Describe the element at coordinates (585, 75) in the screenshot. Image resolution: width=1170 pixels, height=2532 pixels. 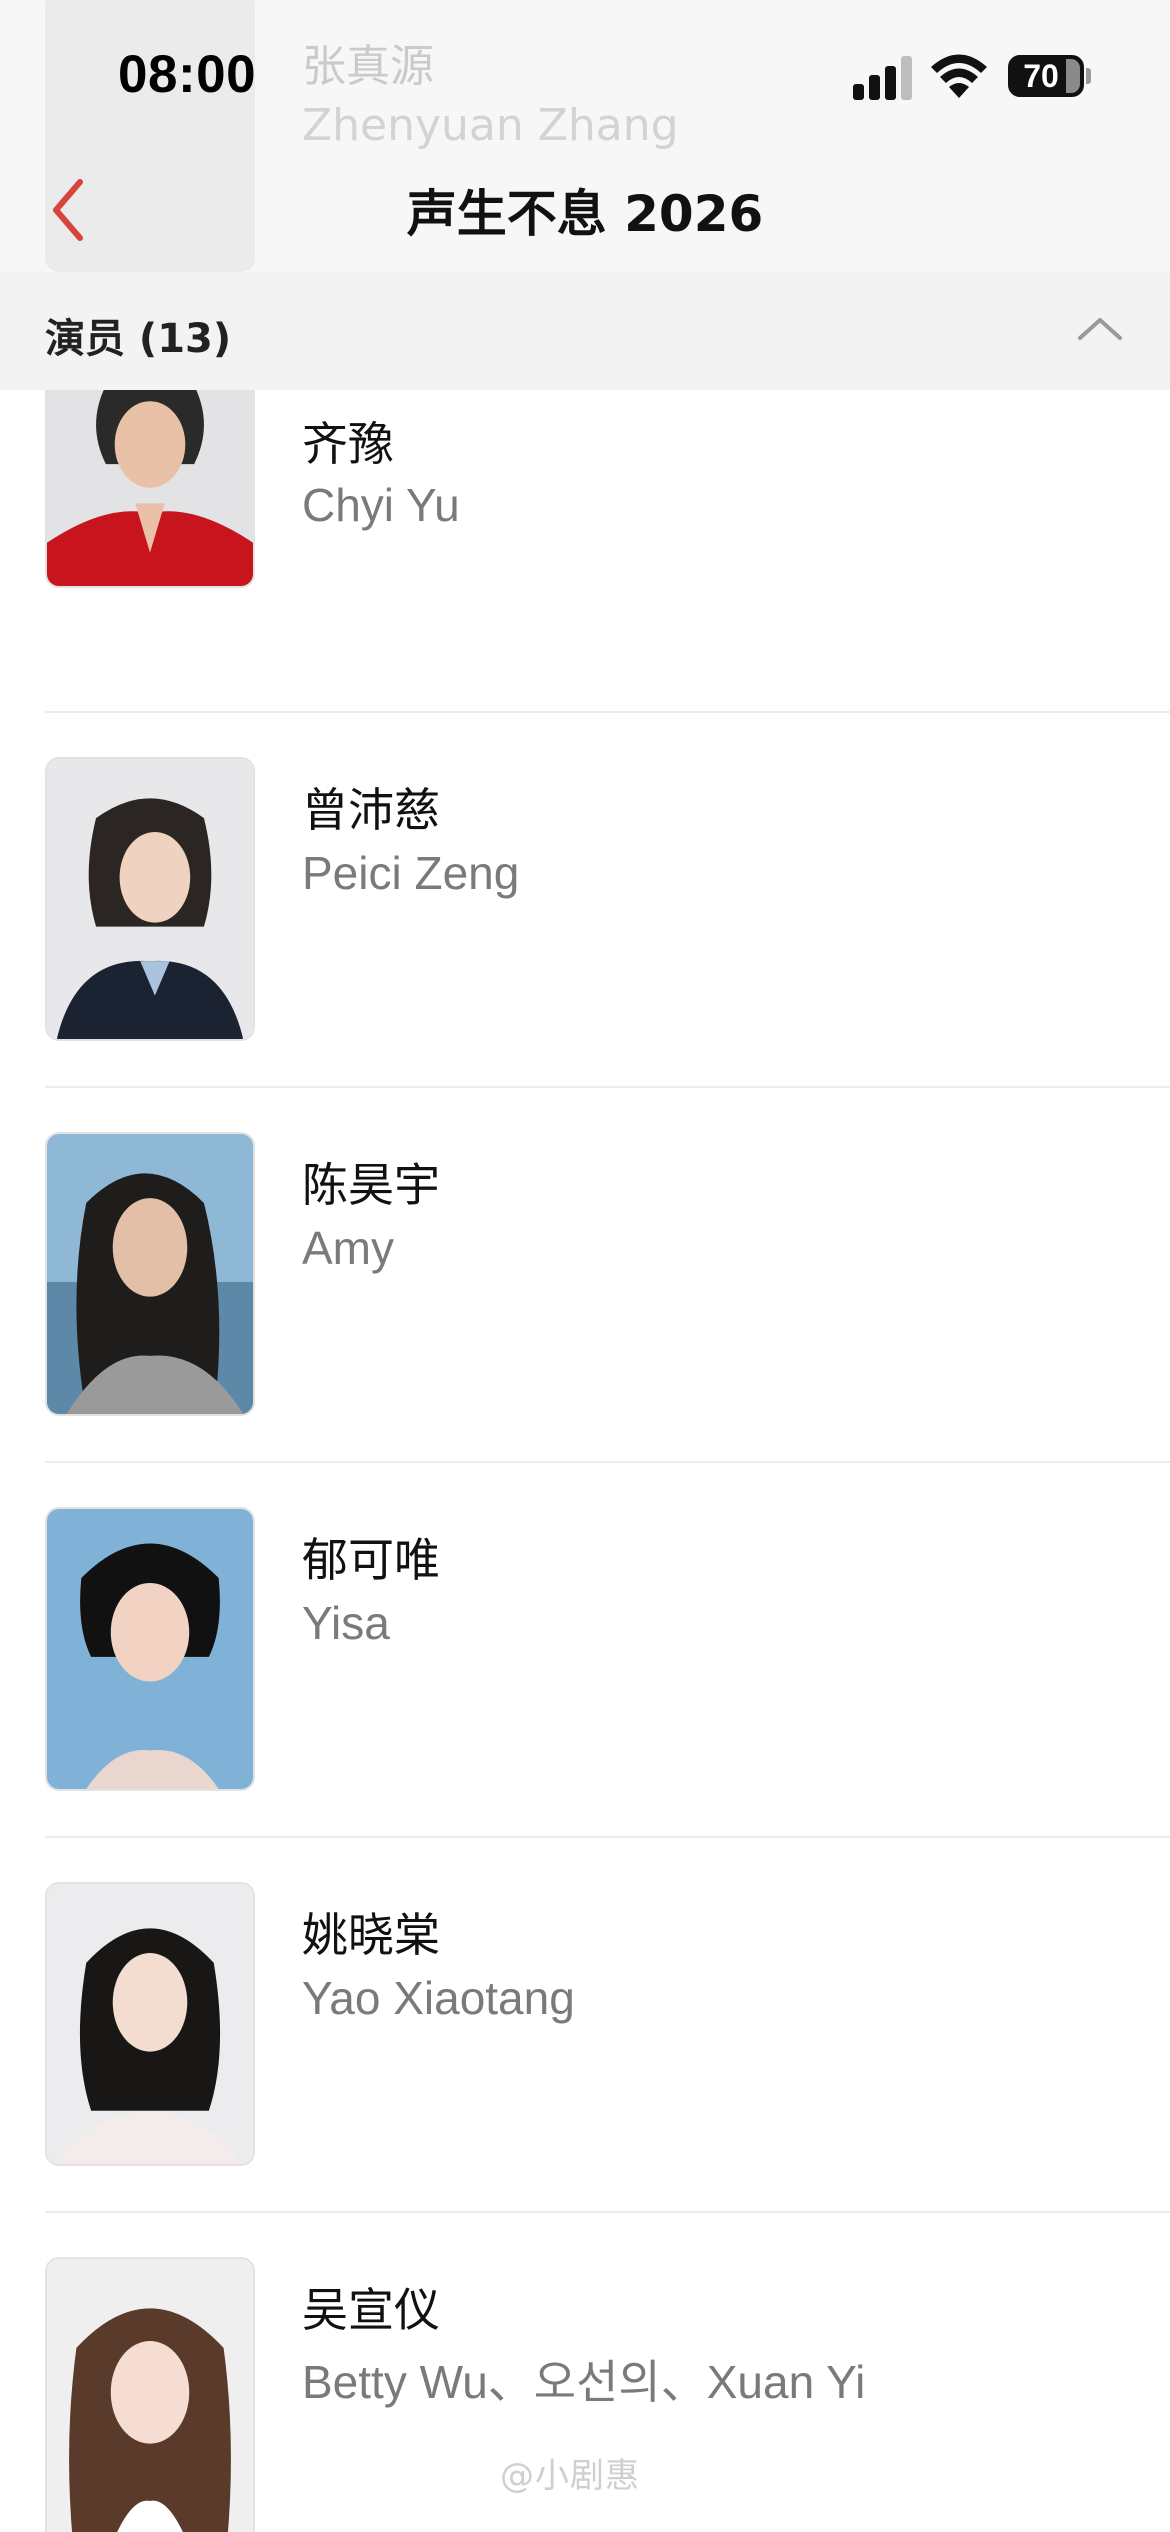
I see `status-bar: 08:00 70` at that location.